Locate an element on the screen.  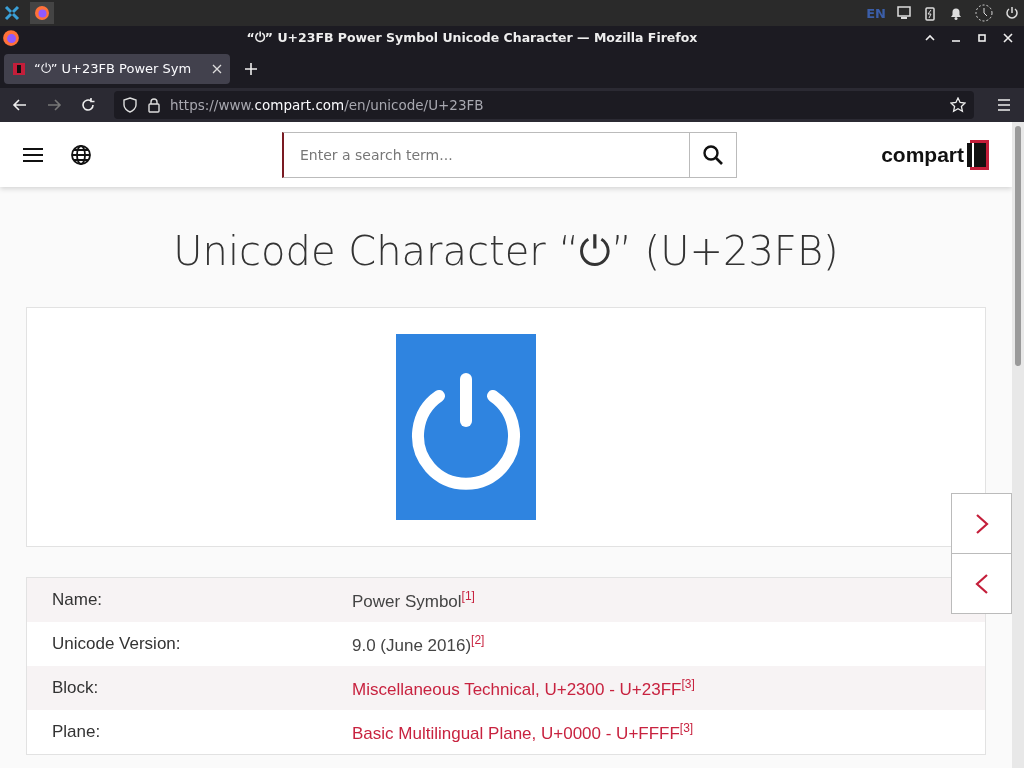
clock-icon is located at coordinates (984, 13).